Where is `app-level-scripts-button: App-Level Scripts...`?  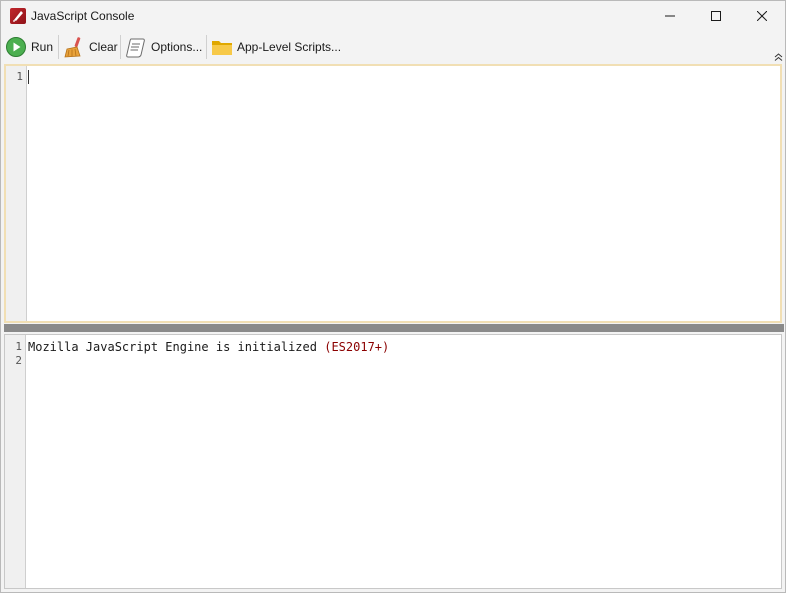
app-level-scripts-button: App-Level Scripts... is located at coordinates (276, 47).